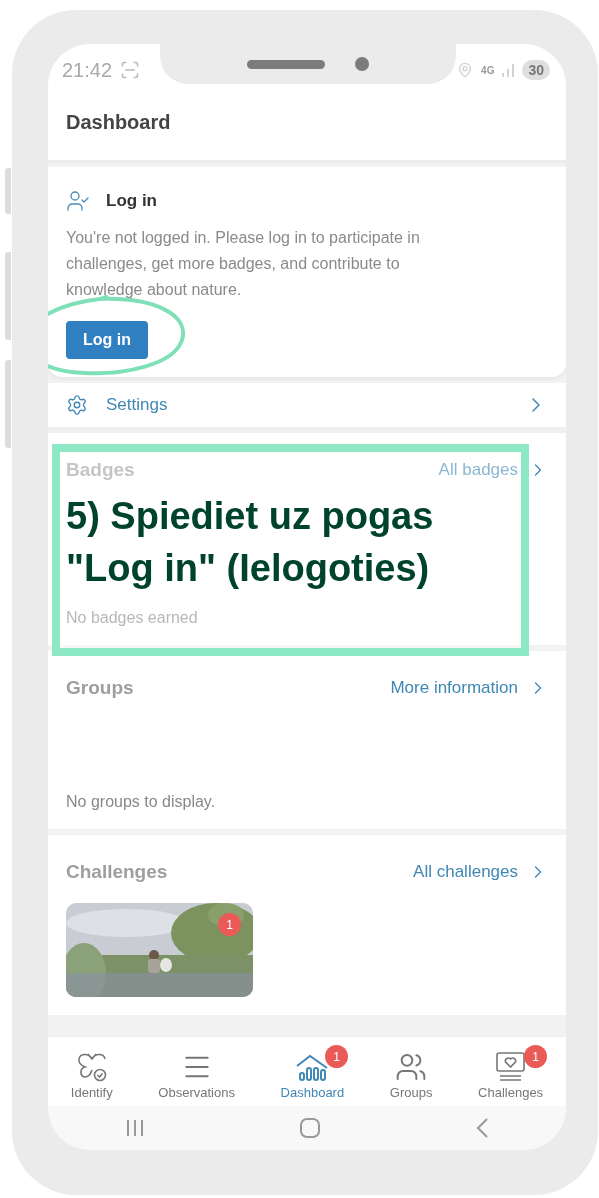  Describe the element at coordinates (135, 1128) in the screenshot. I see `recent-apps-icon` at that location.